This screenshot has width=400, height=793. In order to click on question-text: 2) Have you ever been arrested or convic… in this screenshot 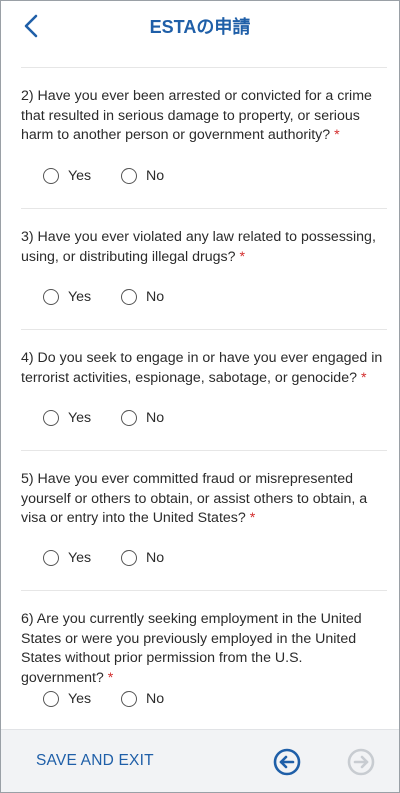, I will do `click(196, 115)`.